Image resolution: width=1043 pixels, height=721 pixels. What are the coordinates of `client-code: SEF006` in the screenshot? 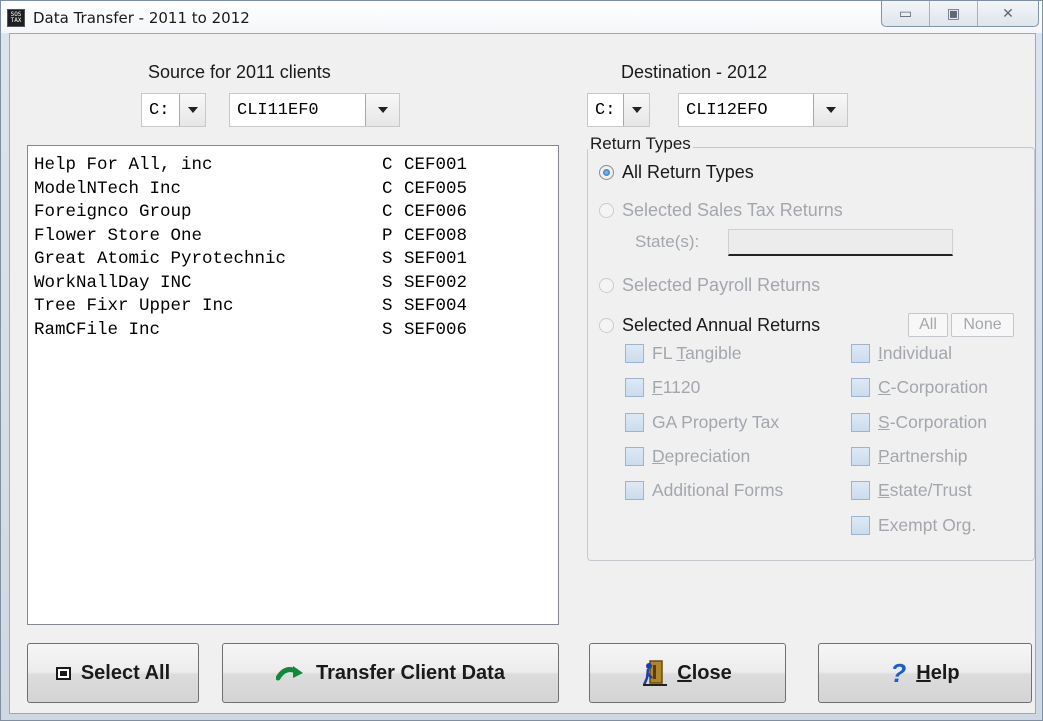 It's located at (436, 329).